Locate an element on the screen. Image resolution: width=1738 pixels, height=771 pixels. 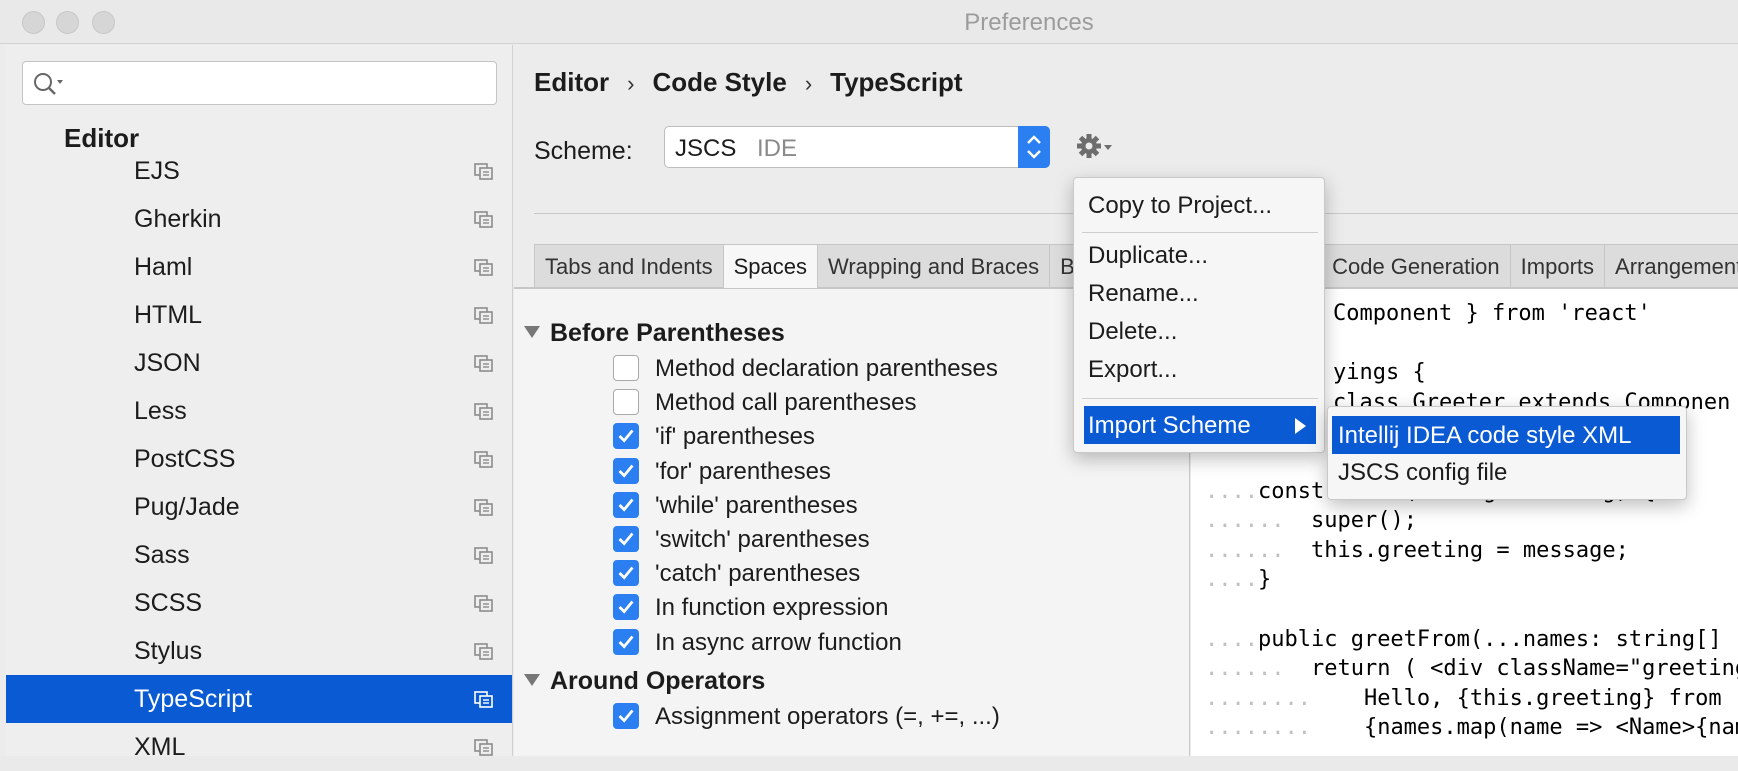
tab-code-generation: Code Generation is located at coordinates (1415, 266).